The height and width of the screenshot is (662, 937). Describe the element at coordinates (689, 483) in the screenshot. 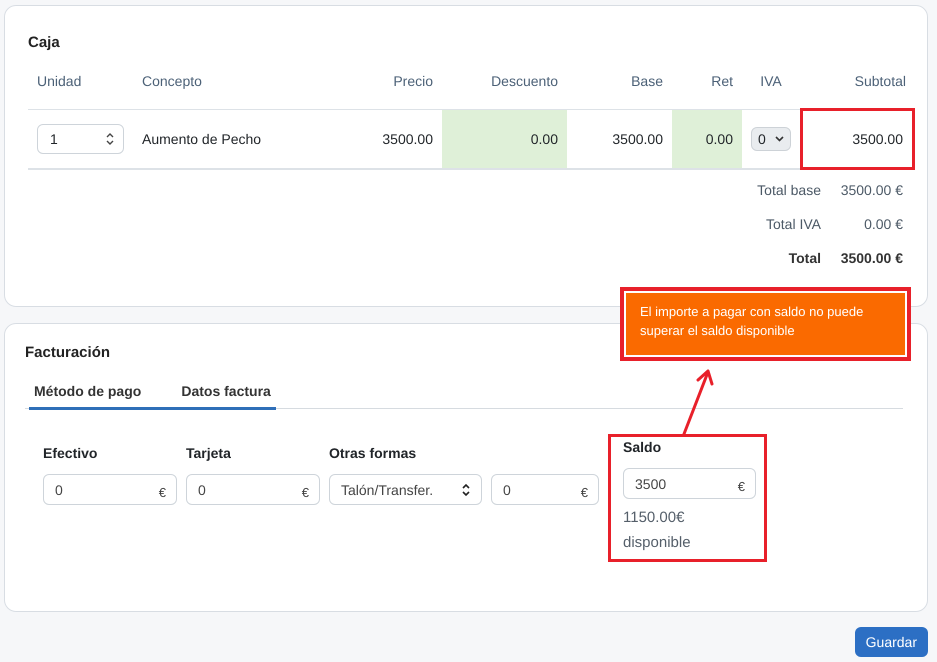

I see `input-field: 3500 €` at that location.